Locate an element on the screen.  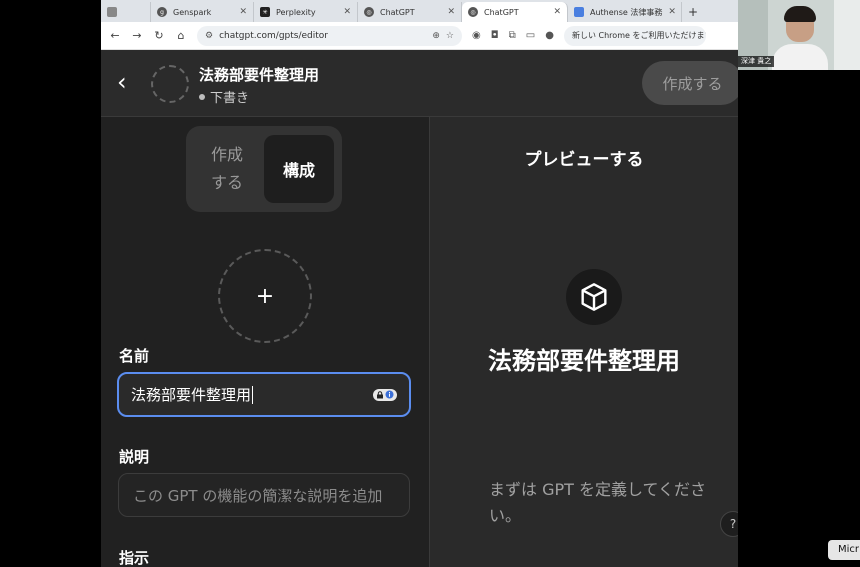
name-input-value: 法務部要件整理用 is located at coordinates (191, 395).